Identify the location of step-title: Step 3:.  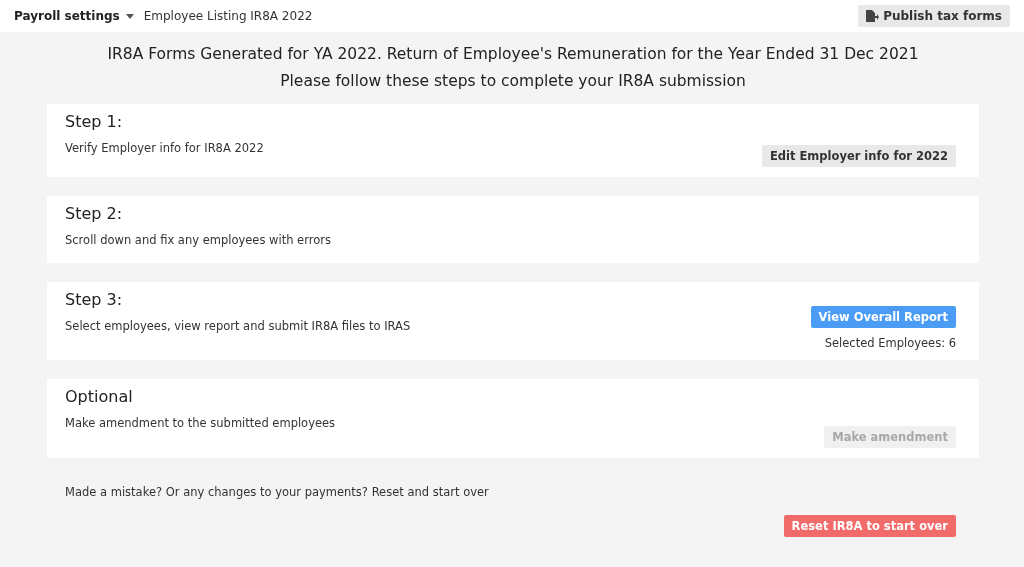
(94, 299).